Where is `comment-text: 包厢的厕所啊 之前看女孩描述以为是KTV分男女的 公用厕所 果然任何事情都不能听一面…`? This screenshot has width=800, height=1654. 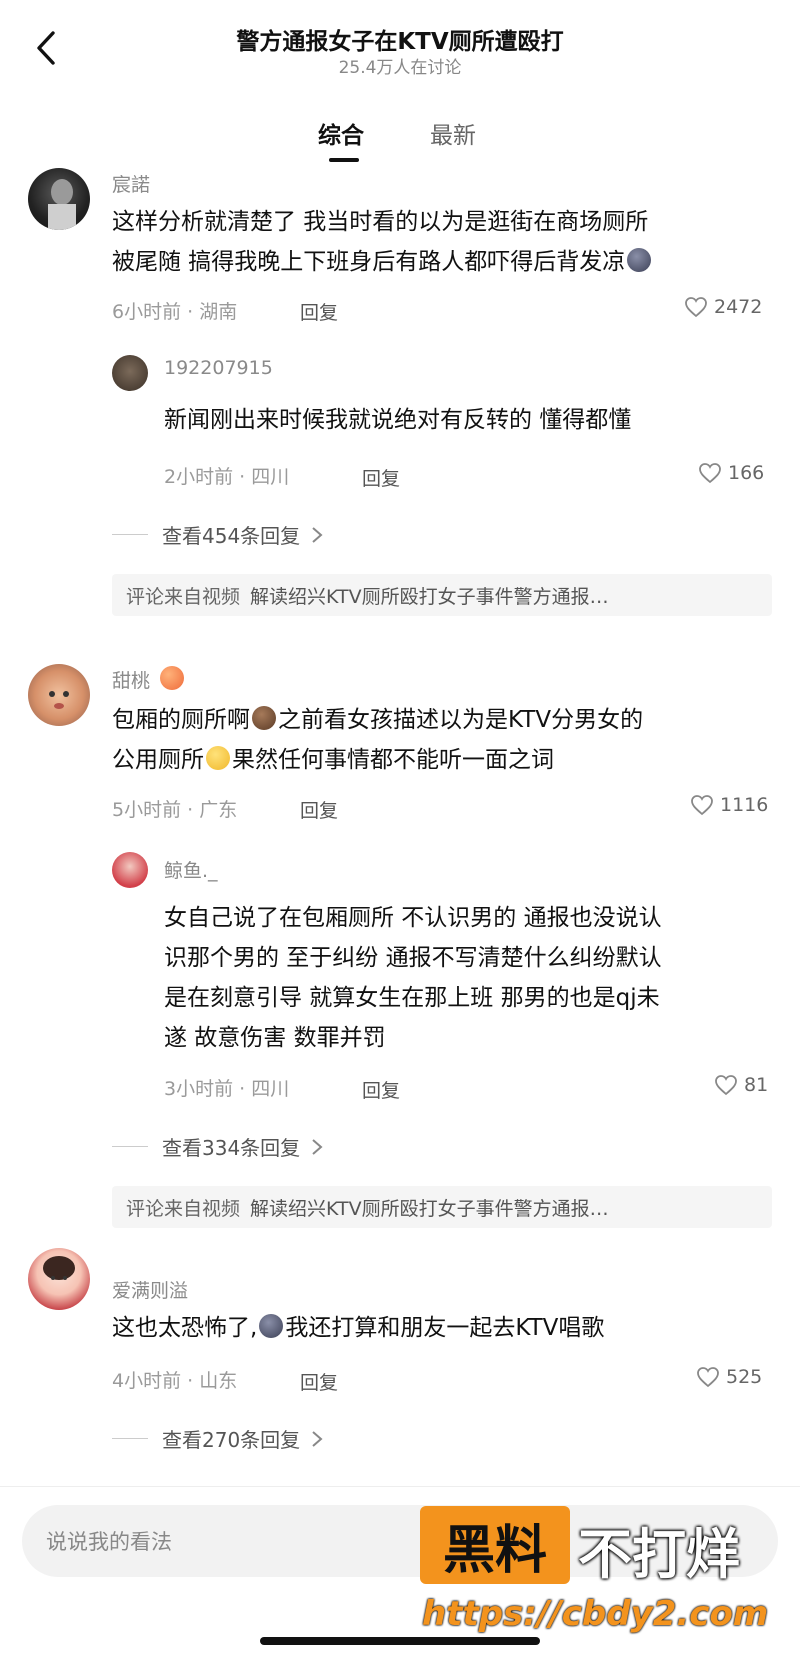
comment-text: 包厢的厕所啊 之前看女孩描述以为是KTV分男女的 公用厕所 果然任何事情都不能听一面… is located at coordinates (378, 739).